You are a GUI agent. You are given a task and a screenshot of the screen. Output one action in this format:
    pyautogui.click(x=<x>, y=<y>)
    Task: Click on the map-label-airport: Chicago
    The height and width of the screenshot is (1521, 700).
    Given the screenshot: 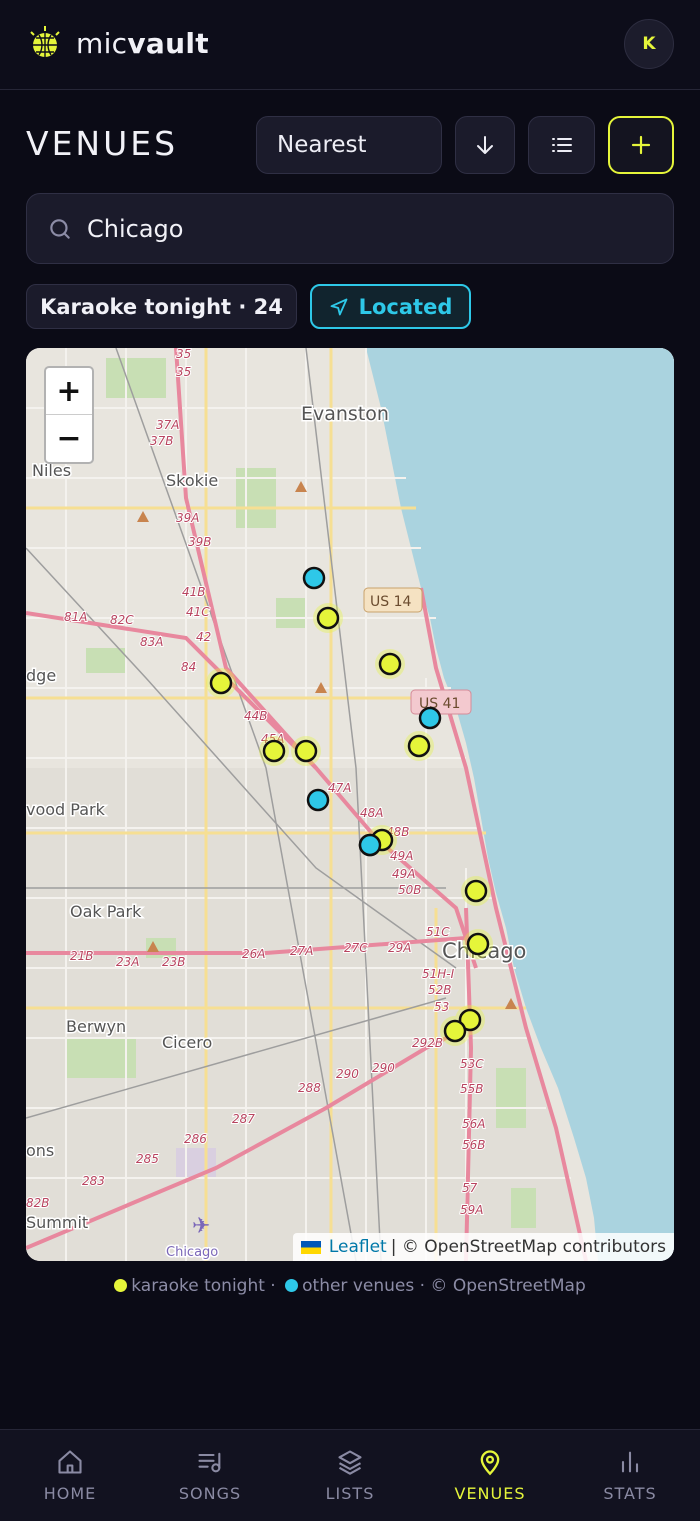 What is the action you would take?
    pyautogui.click(x=192, y=1252)
    